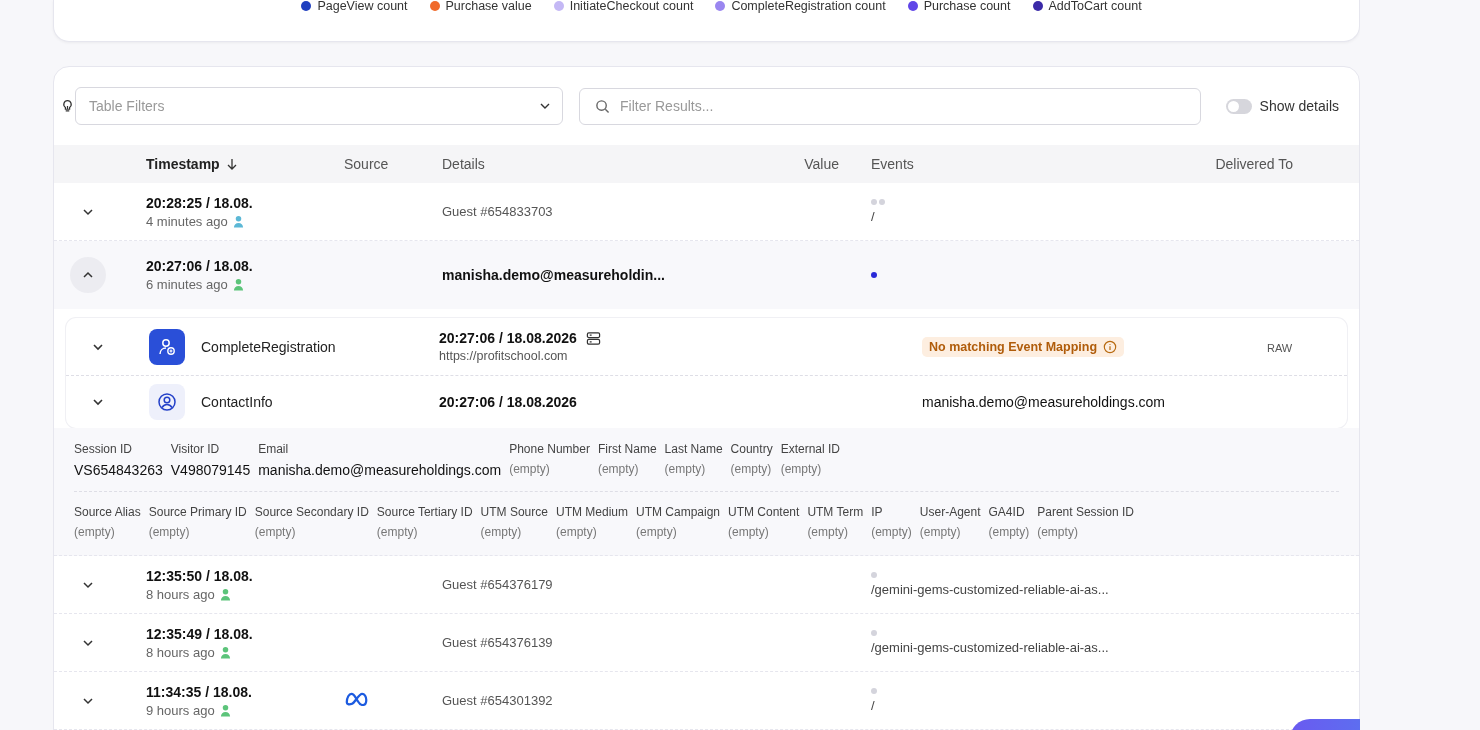 This screenshot has height=730, width=1480. Describe the element at coordinates (107, 512) in the screenshot. I see `field-label: Source Alias` at that location.